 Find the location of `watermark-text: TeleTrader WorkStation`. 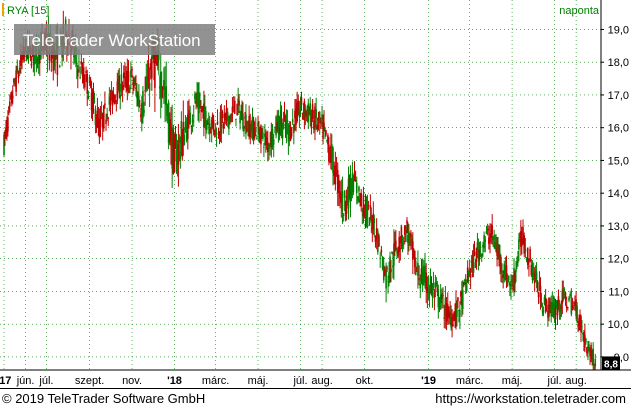

watermark-text: TeleTrader WorkStation is located at coordinates (112, 40).